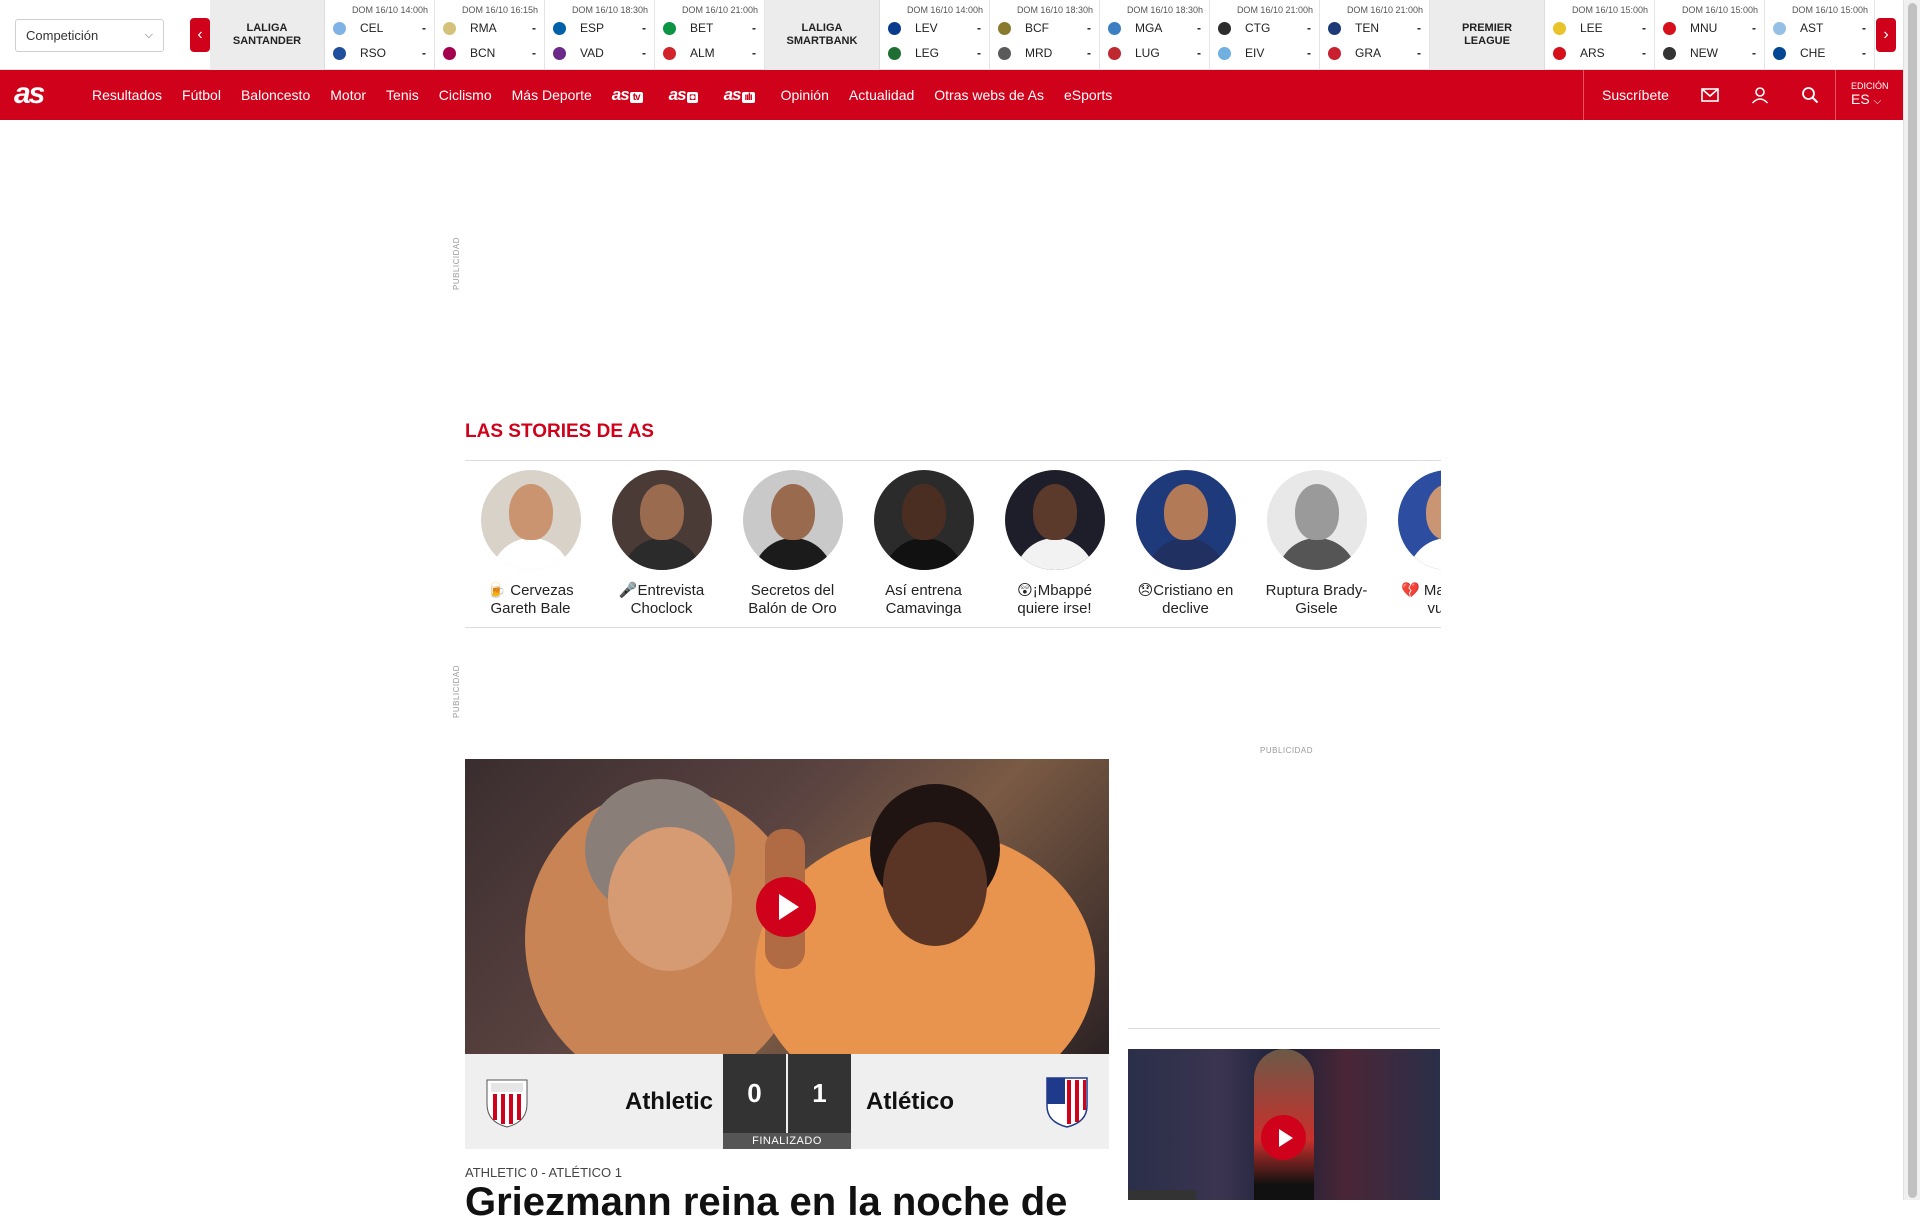  Describe the element at coordinates (1375, 35) in the screenshot. I see `match-card: DOM 16/10 21:00h TEN - GRA -` at that location.